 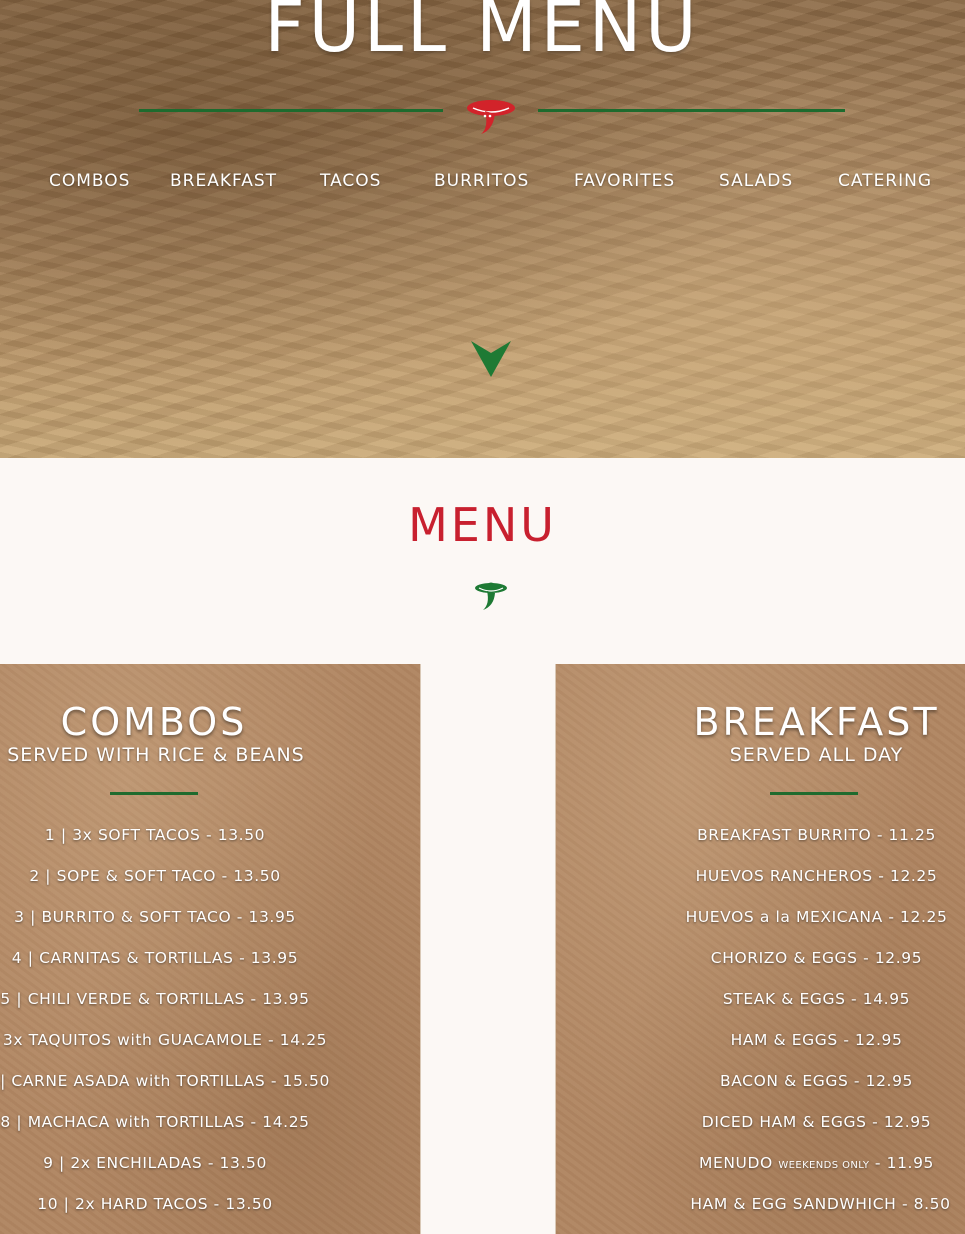 I want to click on combos-title: COMBOS, so click(x=154, y=722).